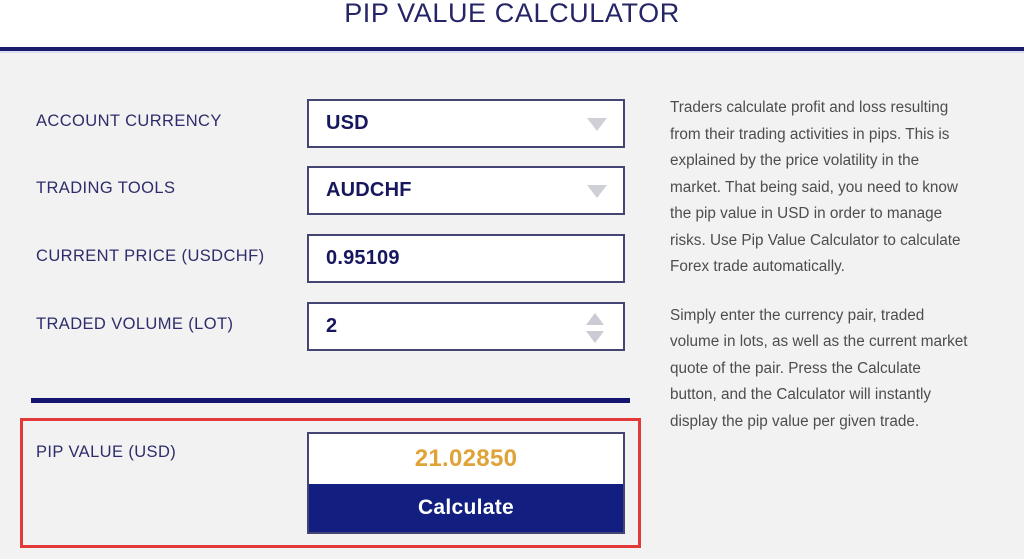 The image size is (1024, 559). What do you see at coordinates (466, 326) in the screenshot?
I see `traded-volume-stepper: 2` at bounding box center [466, 326].